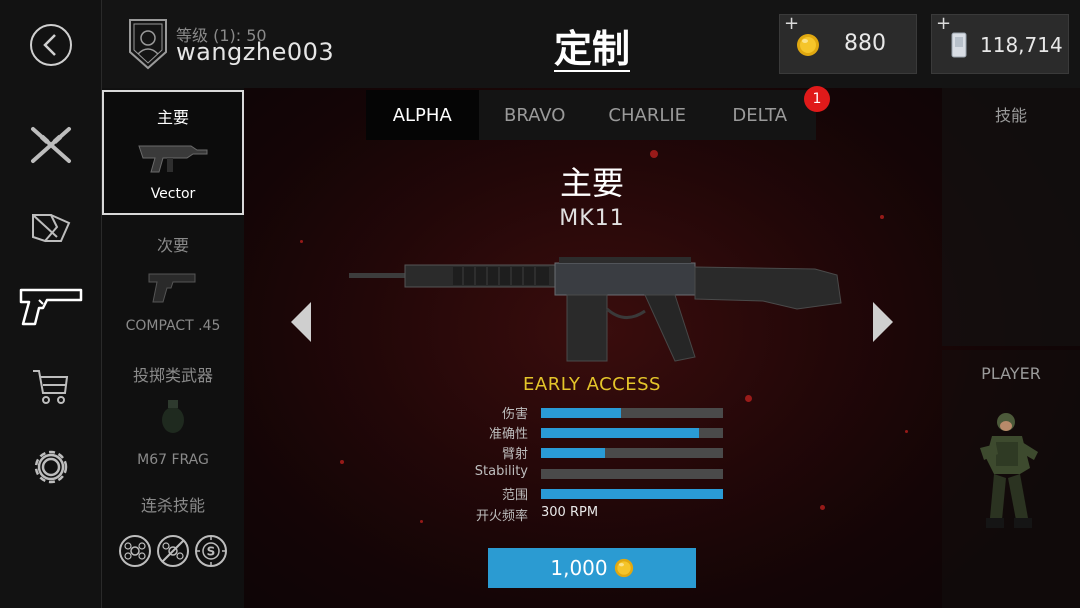  I want to click on killstreak-icons: S, so click(173, 551).